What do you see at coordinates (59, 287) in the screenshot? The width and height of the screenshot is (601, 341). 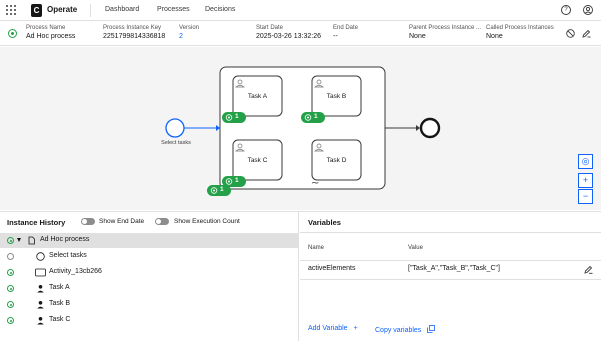 I see `history-row-label: Task A` at bounding box center [59, 287].